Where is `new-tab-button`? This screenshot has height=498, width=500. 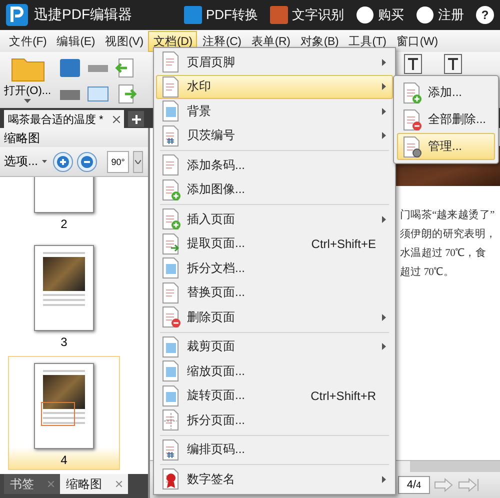 new-tab-button is located at coordinates (136, 119).